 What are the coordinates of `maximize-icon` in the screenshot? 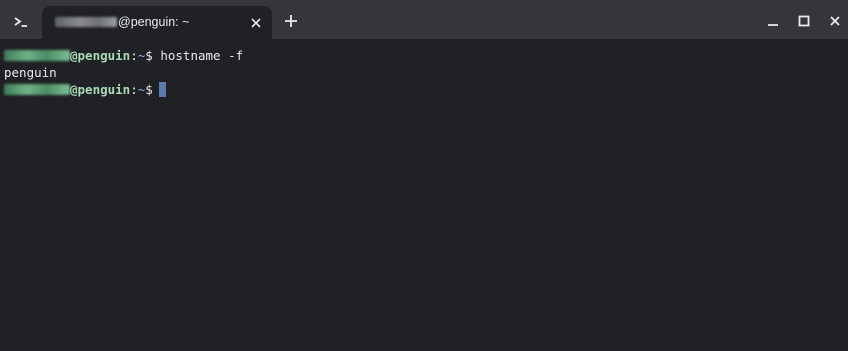 It's located at (804, 20).